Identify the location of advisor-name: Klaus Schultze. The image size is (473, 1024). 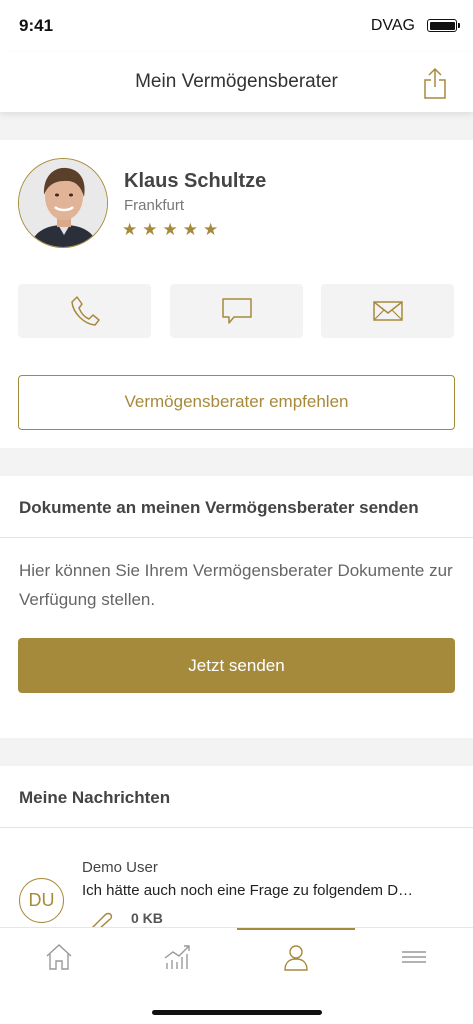
(195, 181).